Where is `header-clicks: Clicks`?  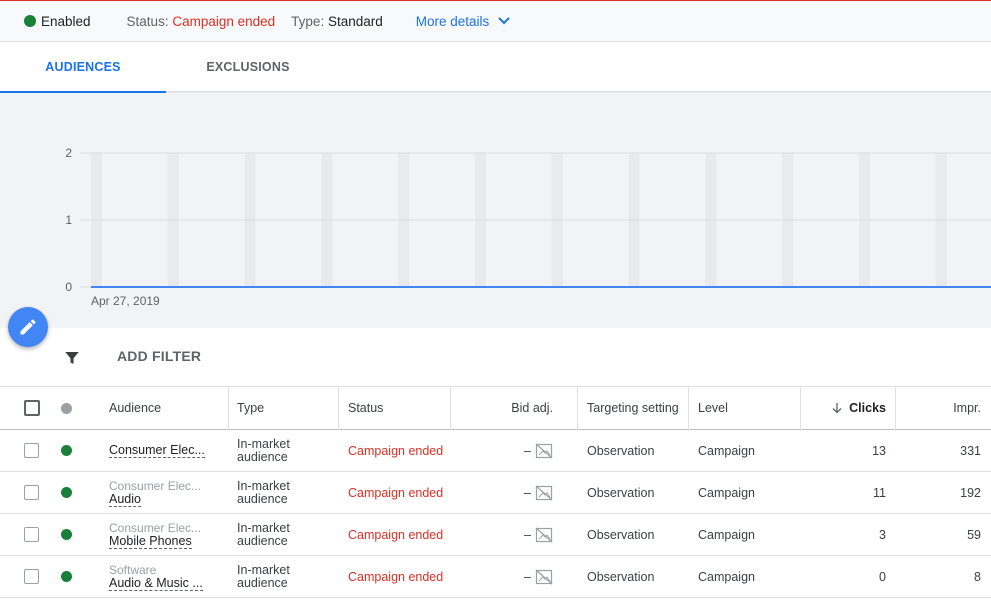 header-clicks: Clicks is located at coordinates (843, 408).